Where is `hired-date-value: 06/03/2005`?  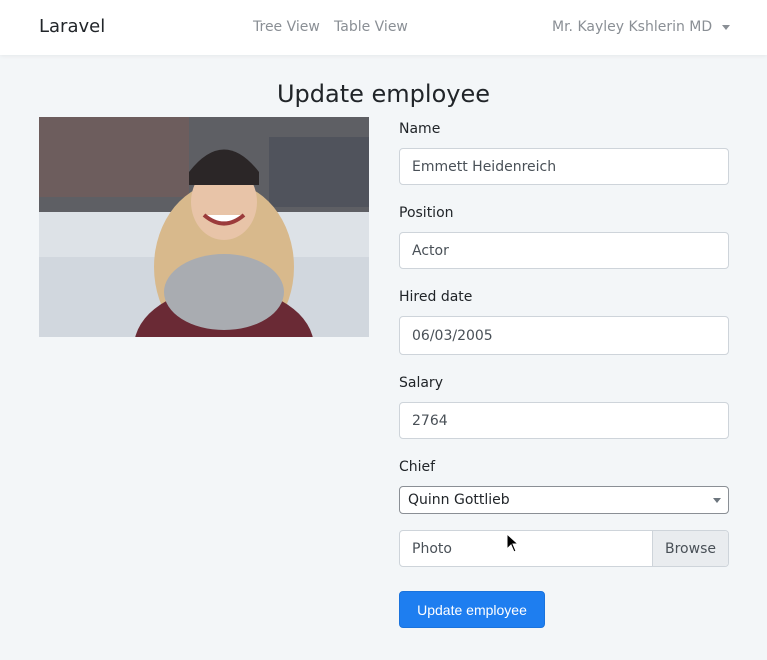
hired-date-value: 06/03/2005 is located at coordinates (452, 335).